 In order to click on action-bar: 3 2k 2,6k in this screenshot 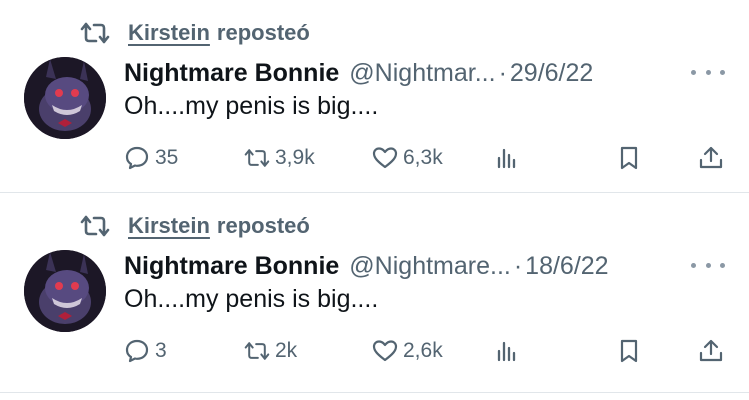, I will do `click(424, 351)`.